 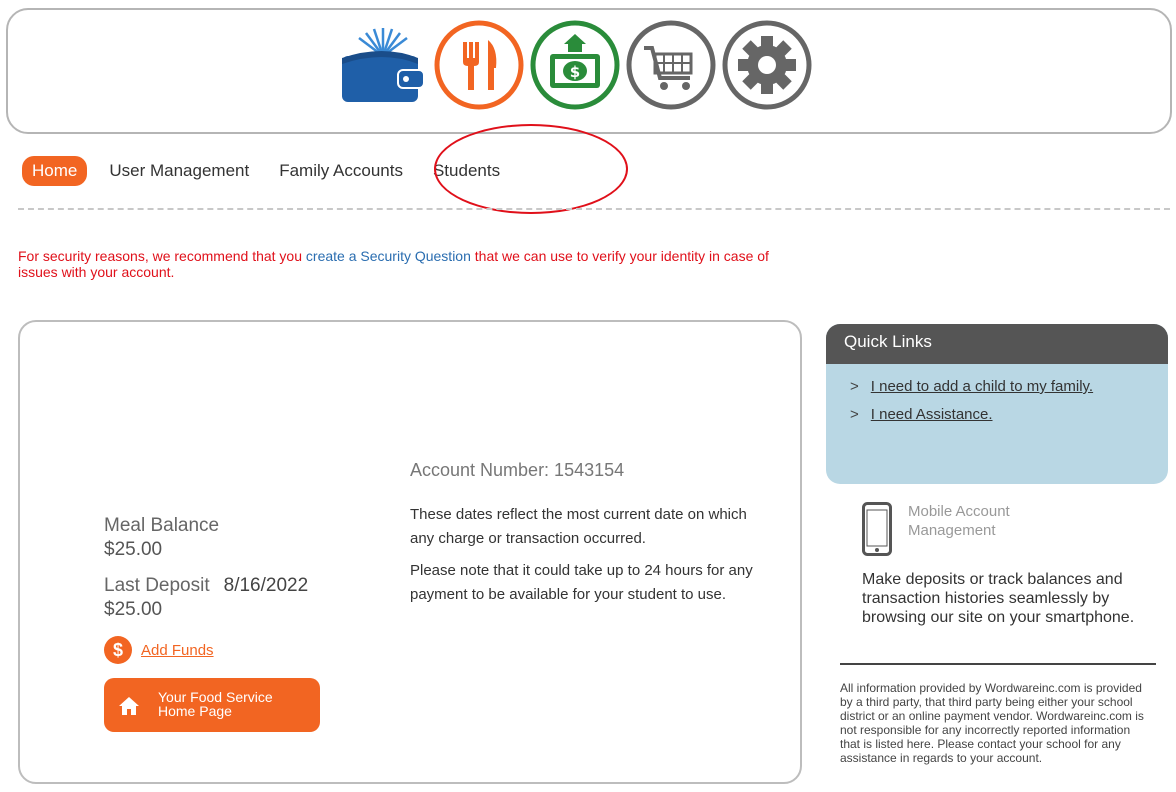 What do you see at coordinates (215, 697) in the screenshot?
I see `food-service-line1: Your Food Service` at bounding box center [215, 697].